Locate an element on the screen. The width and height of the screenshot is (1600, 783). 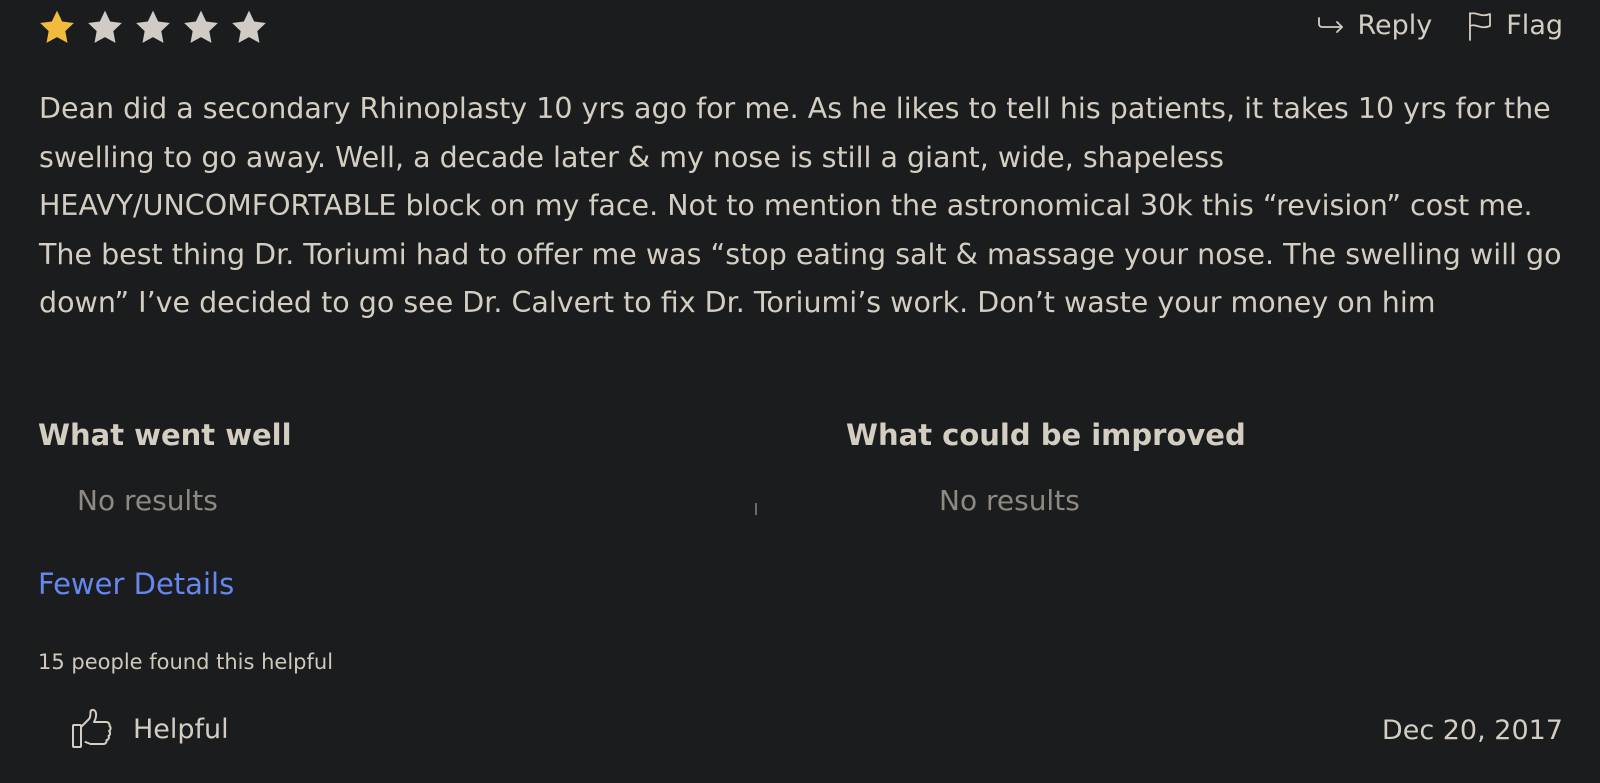
review-actions: Reply Flag is located at coordinates (1439, 25).